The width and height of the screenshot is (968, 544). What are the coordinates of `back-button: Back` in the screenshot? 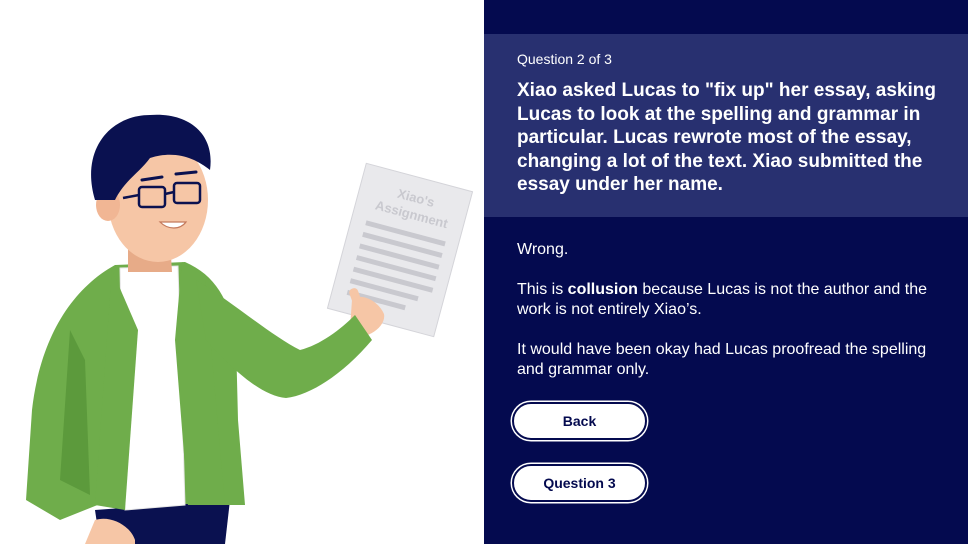 It's located at (579, 421).